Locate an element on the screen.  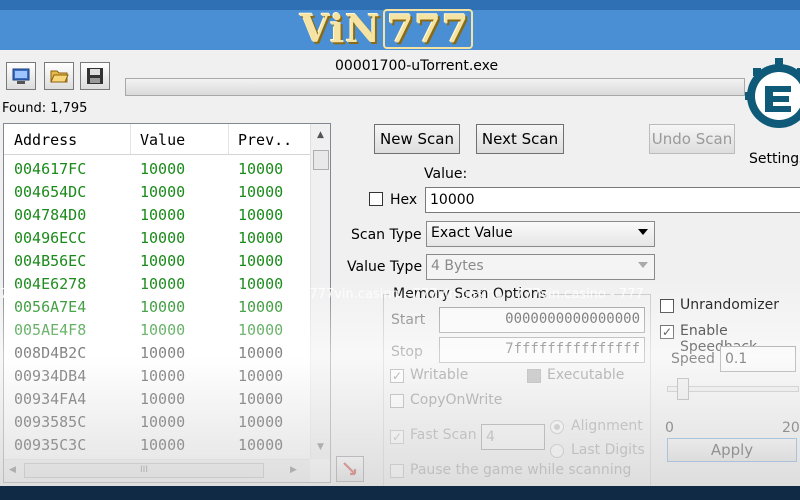
scroll-left-icon: ◀ is located at coordinates (12, 470).